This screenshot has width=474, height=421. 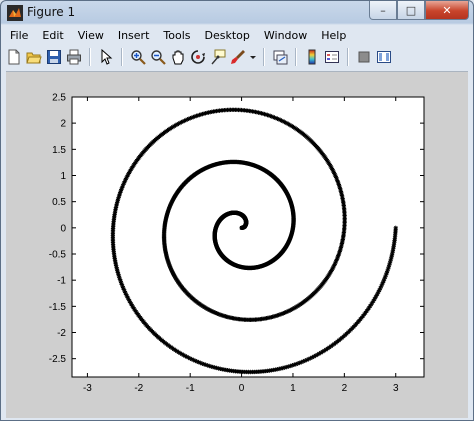 I want to click on insert-legend-icon, so click(x=332, y=57).